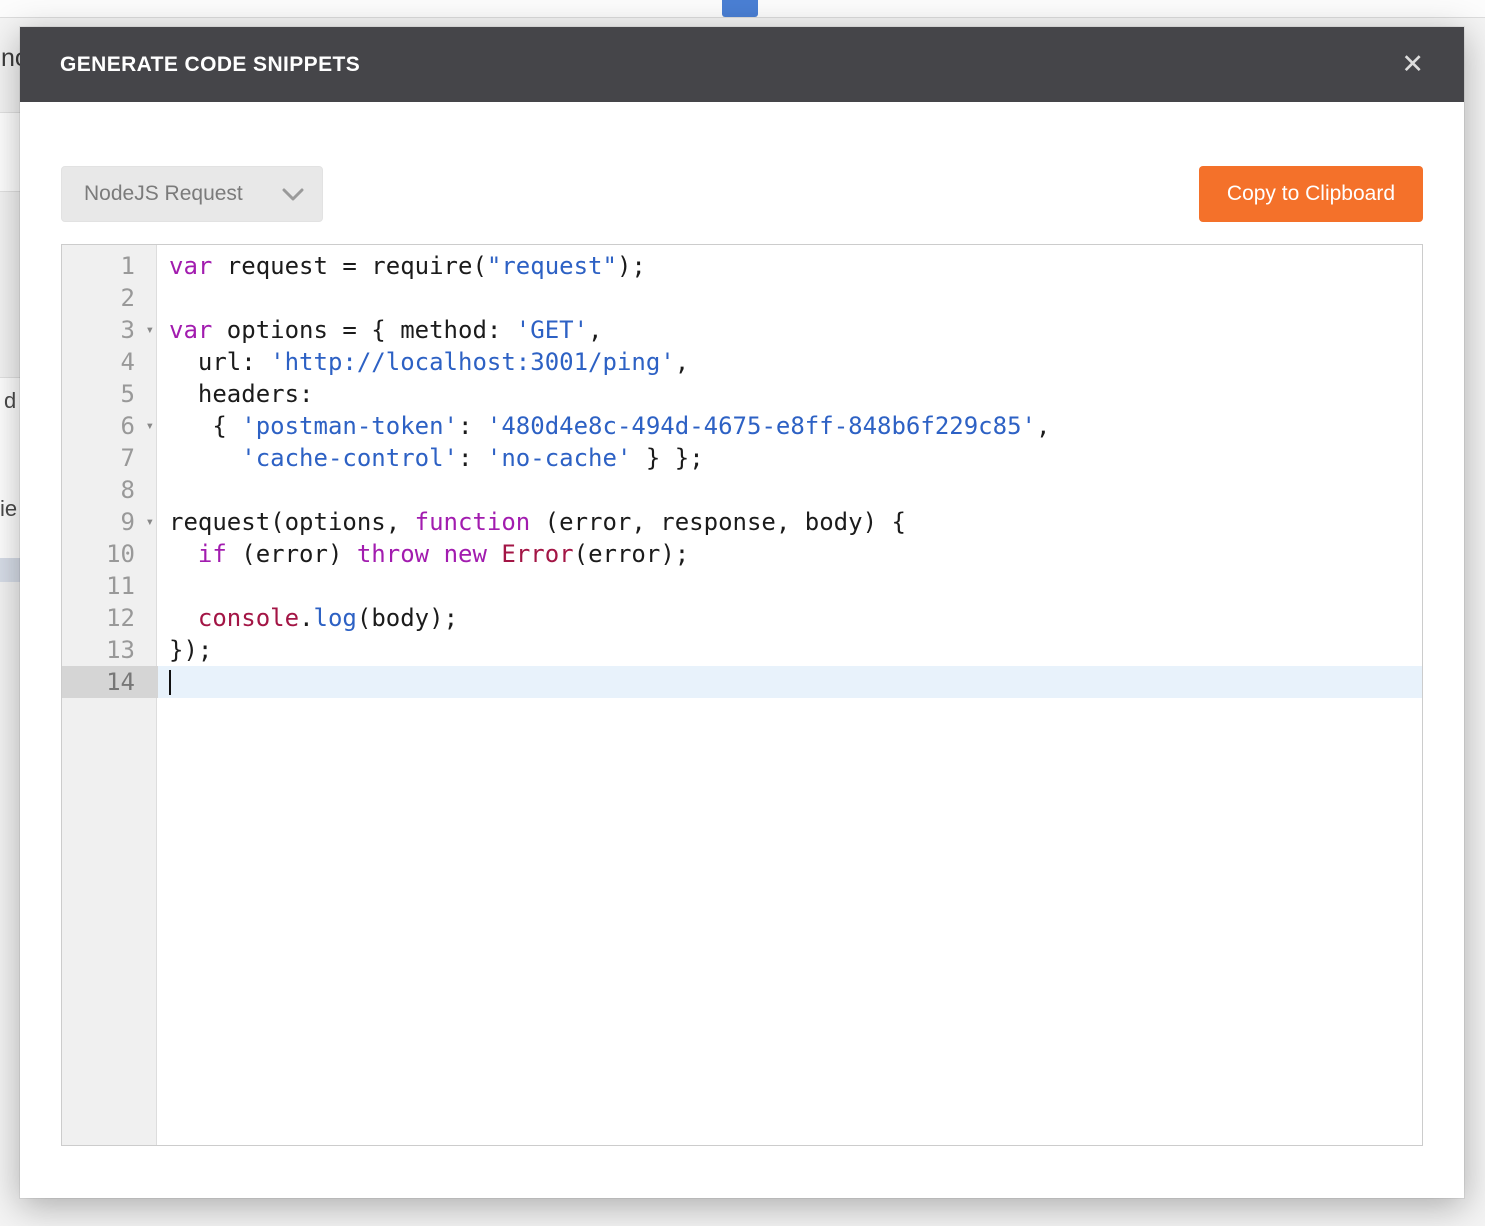 This screenshot has width=1485, height=1226. I want to click on code-text: if (error) throw new Error(error);, so click(443, 554).